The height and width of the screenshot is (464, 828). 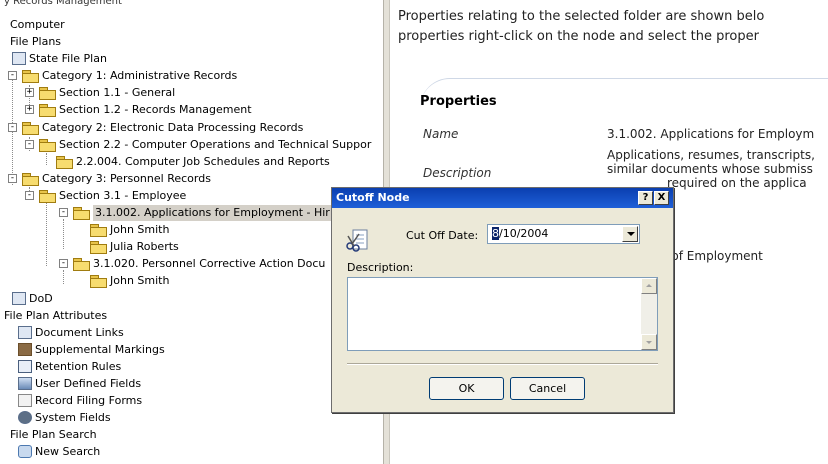 What do you see at coordinates (649, 286) in the screenshot?
I see `scroll-up-icon` at bounding box center [649, 286].